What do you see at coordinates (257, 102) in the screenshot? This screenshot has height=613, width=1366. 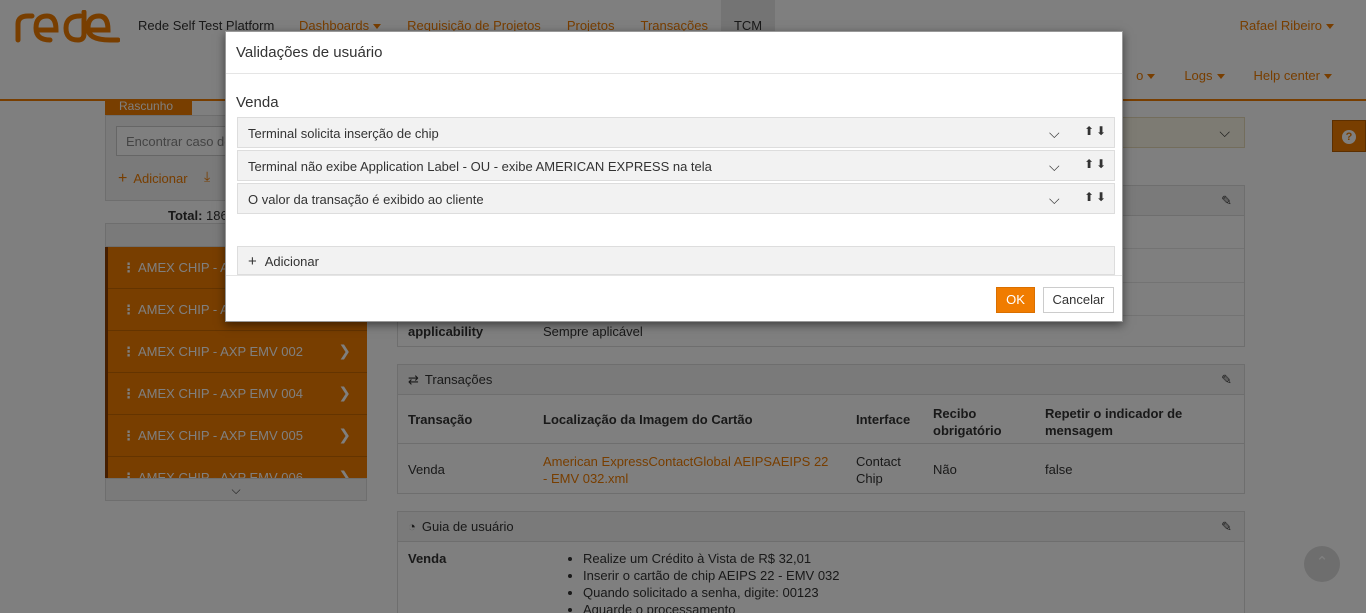 I see `section-title: Venda` at bounding box center [257, 102].